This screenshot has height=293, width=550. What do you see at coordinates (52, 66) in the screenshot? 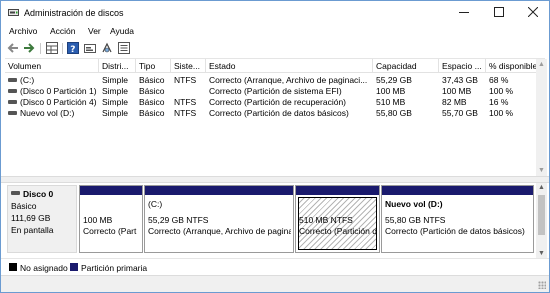
I see `column-header-volumen: Volumen` at bounding box center [52, 66].